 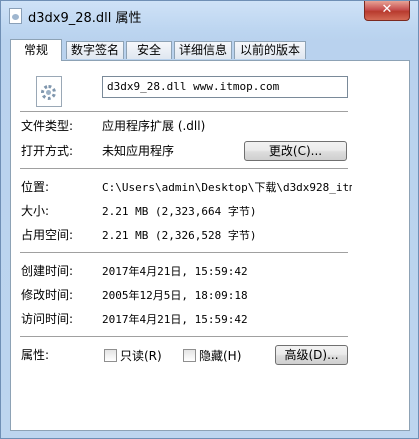 What do you see at coordinates (175, 319) in the screenshot?
I see `accessed-value: 2017年4月21日, 15:59:42` at bounding box center [175, 319].